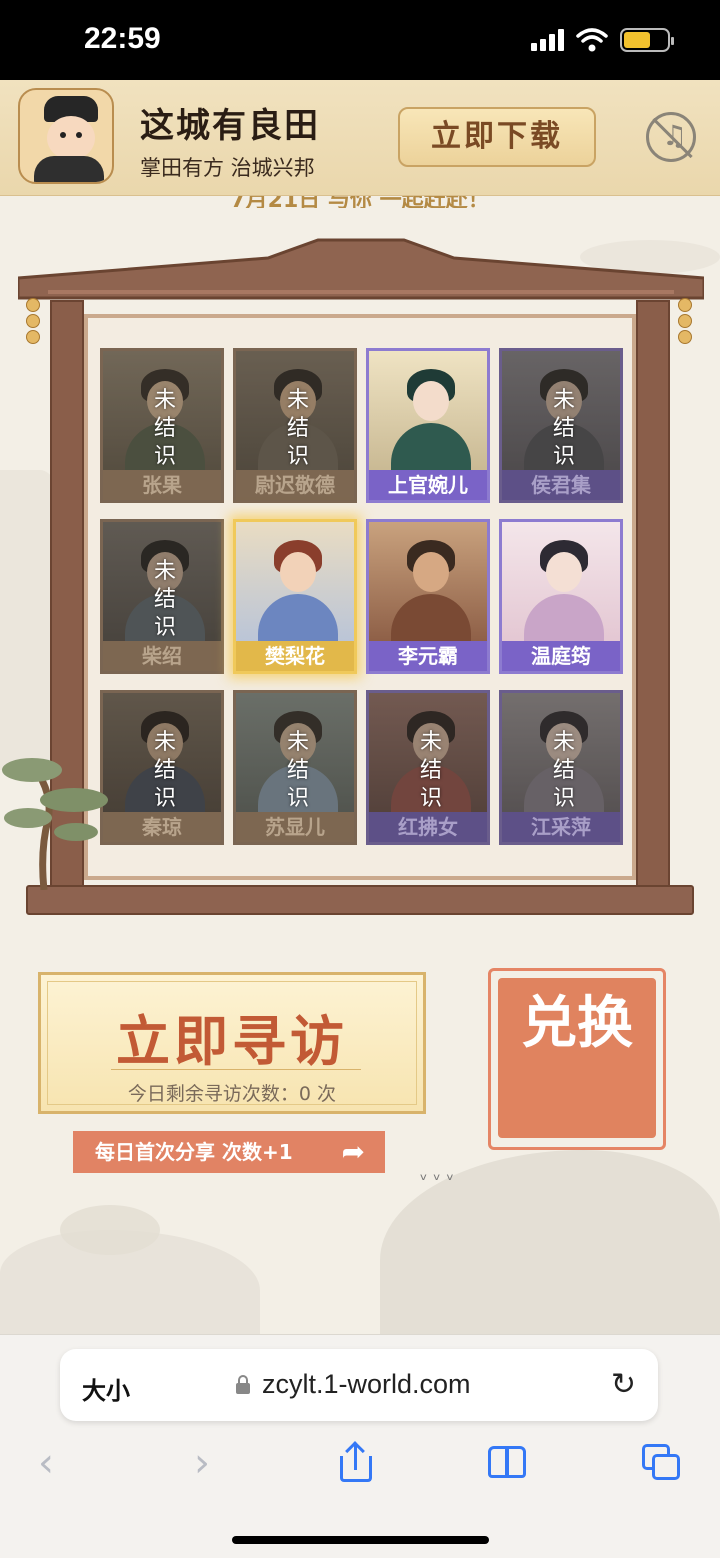 Image resolution: width=720 pixels, height=1558 pixels. What do you see at coordinates (577, 1058) in the screenshot?
I see `exchange-button: 兑换` at bounding box center [577, 1058].